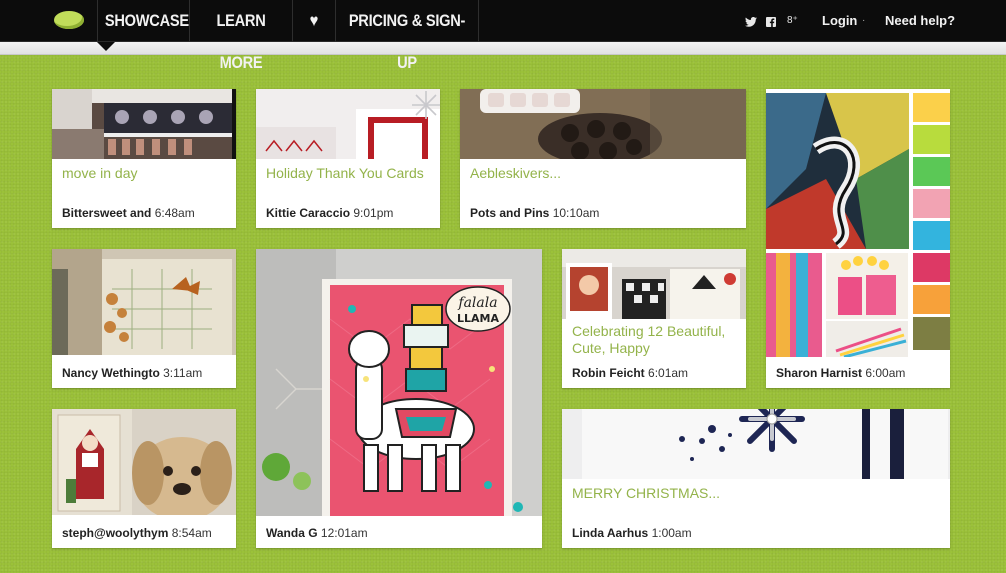 Image resolution: width=1006 pixels, height=573 pixels. I want to click on author-name: Robin Feicht, so click(608, 373).